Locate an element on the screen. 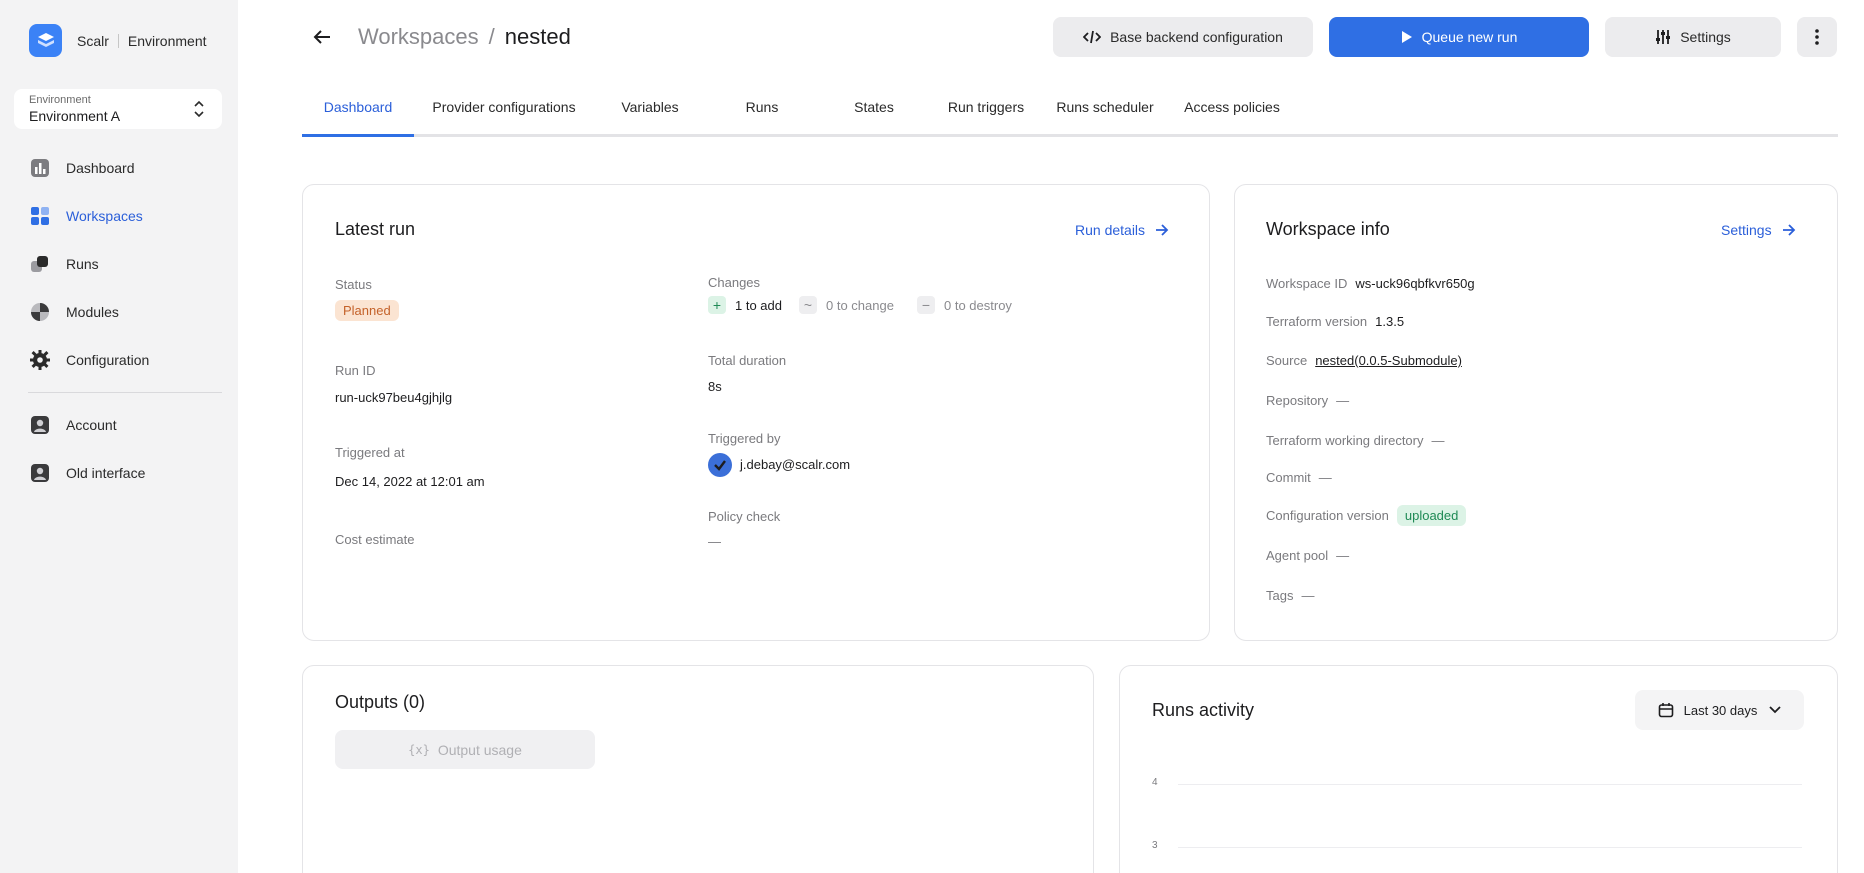  sidebar-item-label: Workspaces is located at coordinates (104, 216).